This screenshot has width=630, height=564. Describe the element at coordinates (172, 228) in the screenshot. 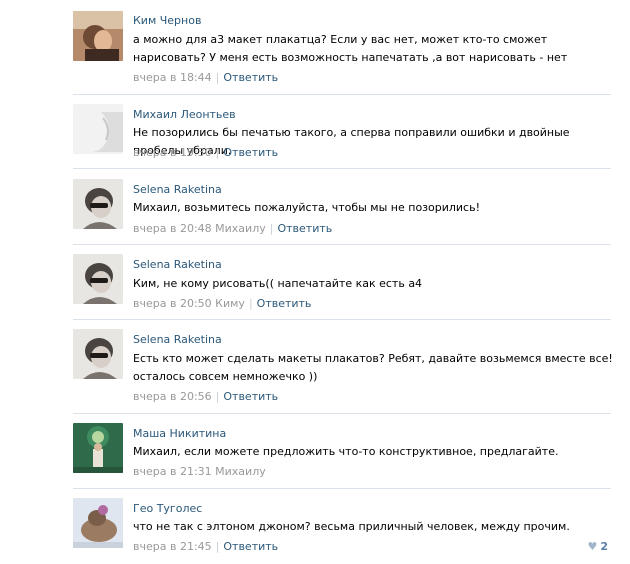

I see `comment-time: вчера в 20:48` at that location.